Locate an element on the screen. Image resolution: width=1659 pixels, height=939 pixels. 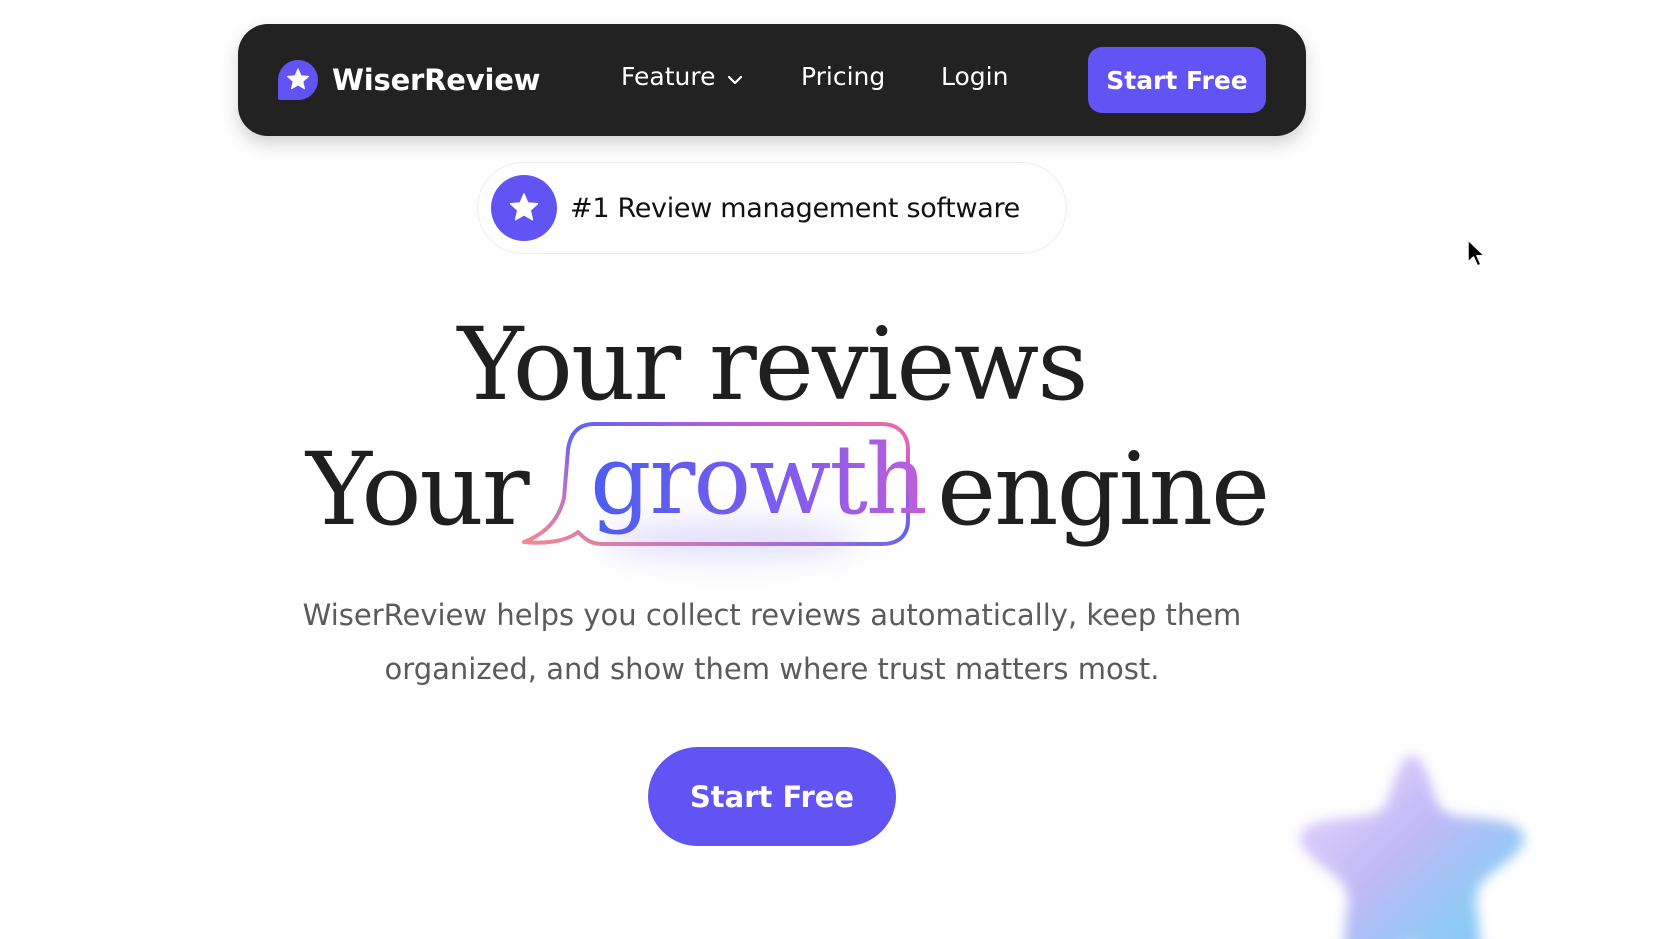
gradient-star-icon is located at coordinates (1412, 837).